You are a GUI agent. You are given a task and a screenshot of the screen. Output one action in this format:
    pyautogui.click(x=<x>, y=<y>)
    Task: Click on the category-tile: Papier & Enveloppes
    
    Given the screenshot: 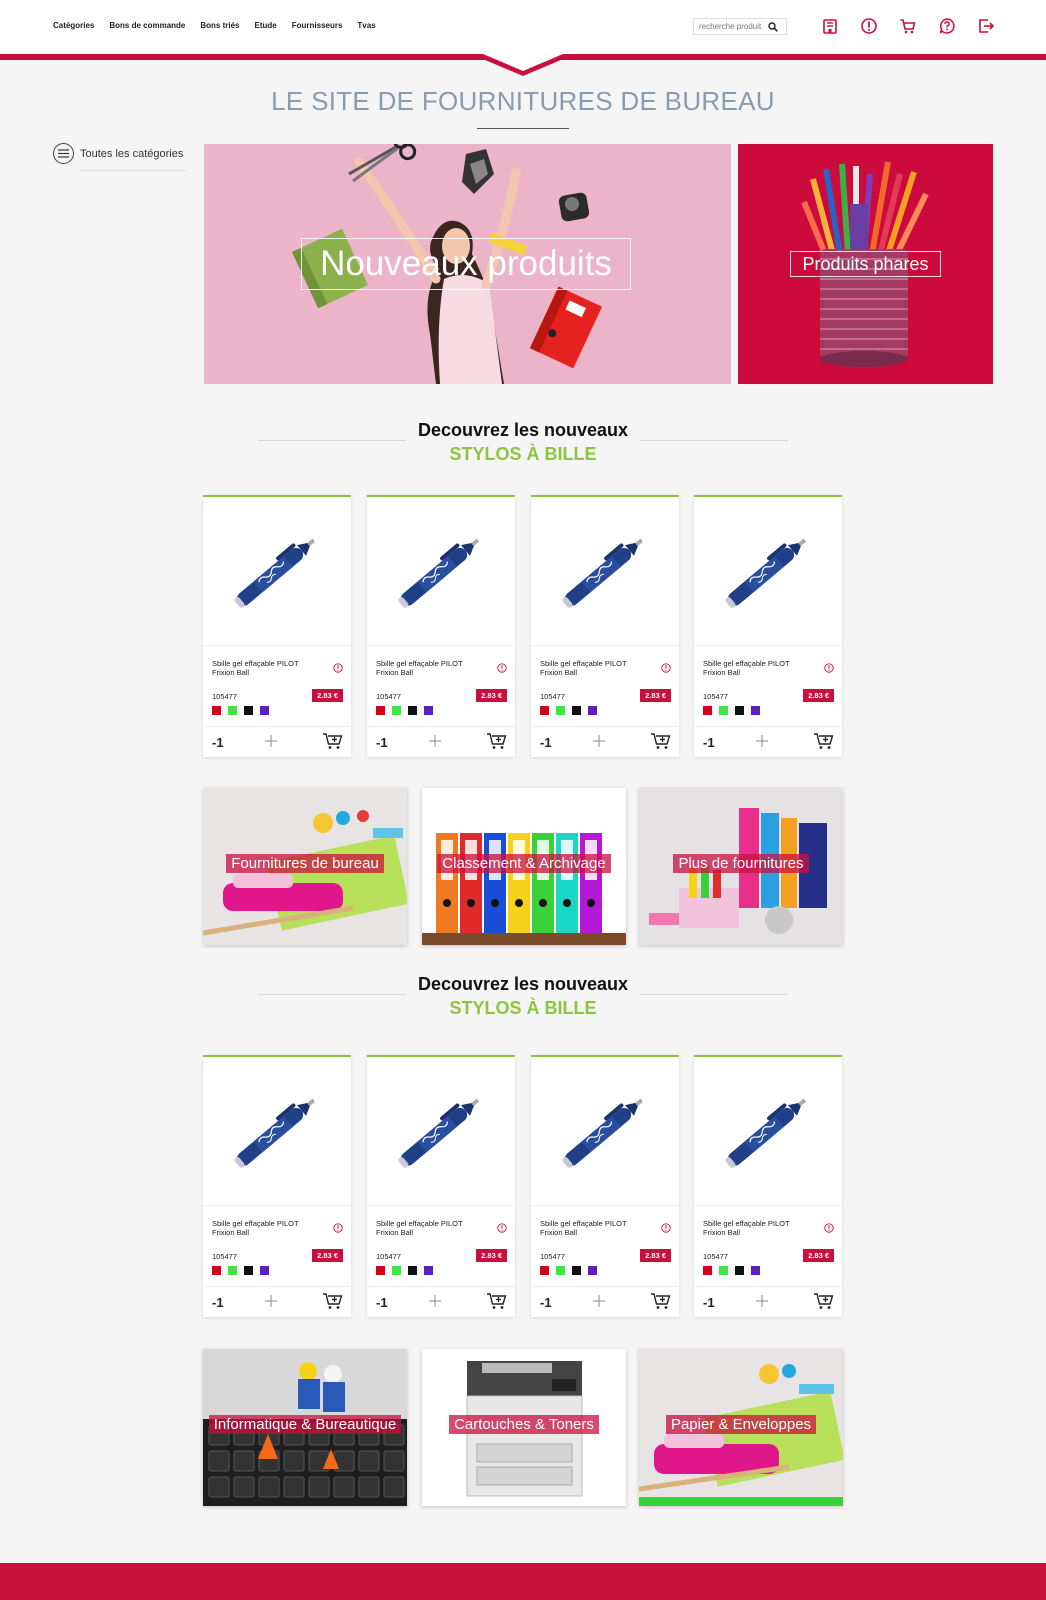 What is the action you would take?
    pyautogui.click(x=741, y=1427)
    